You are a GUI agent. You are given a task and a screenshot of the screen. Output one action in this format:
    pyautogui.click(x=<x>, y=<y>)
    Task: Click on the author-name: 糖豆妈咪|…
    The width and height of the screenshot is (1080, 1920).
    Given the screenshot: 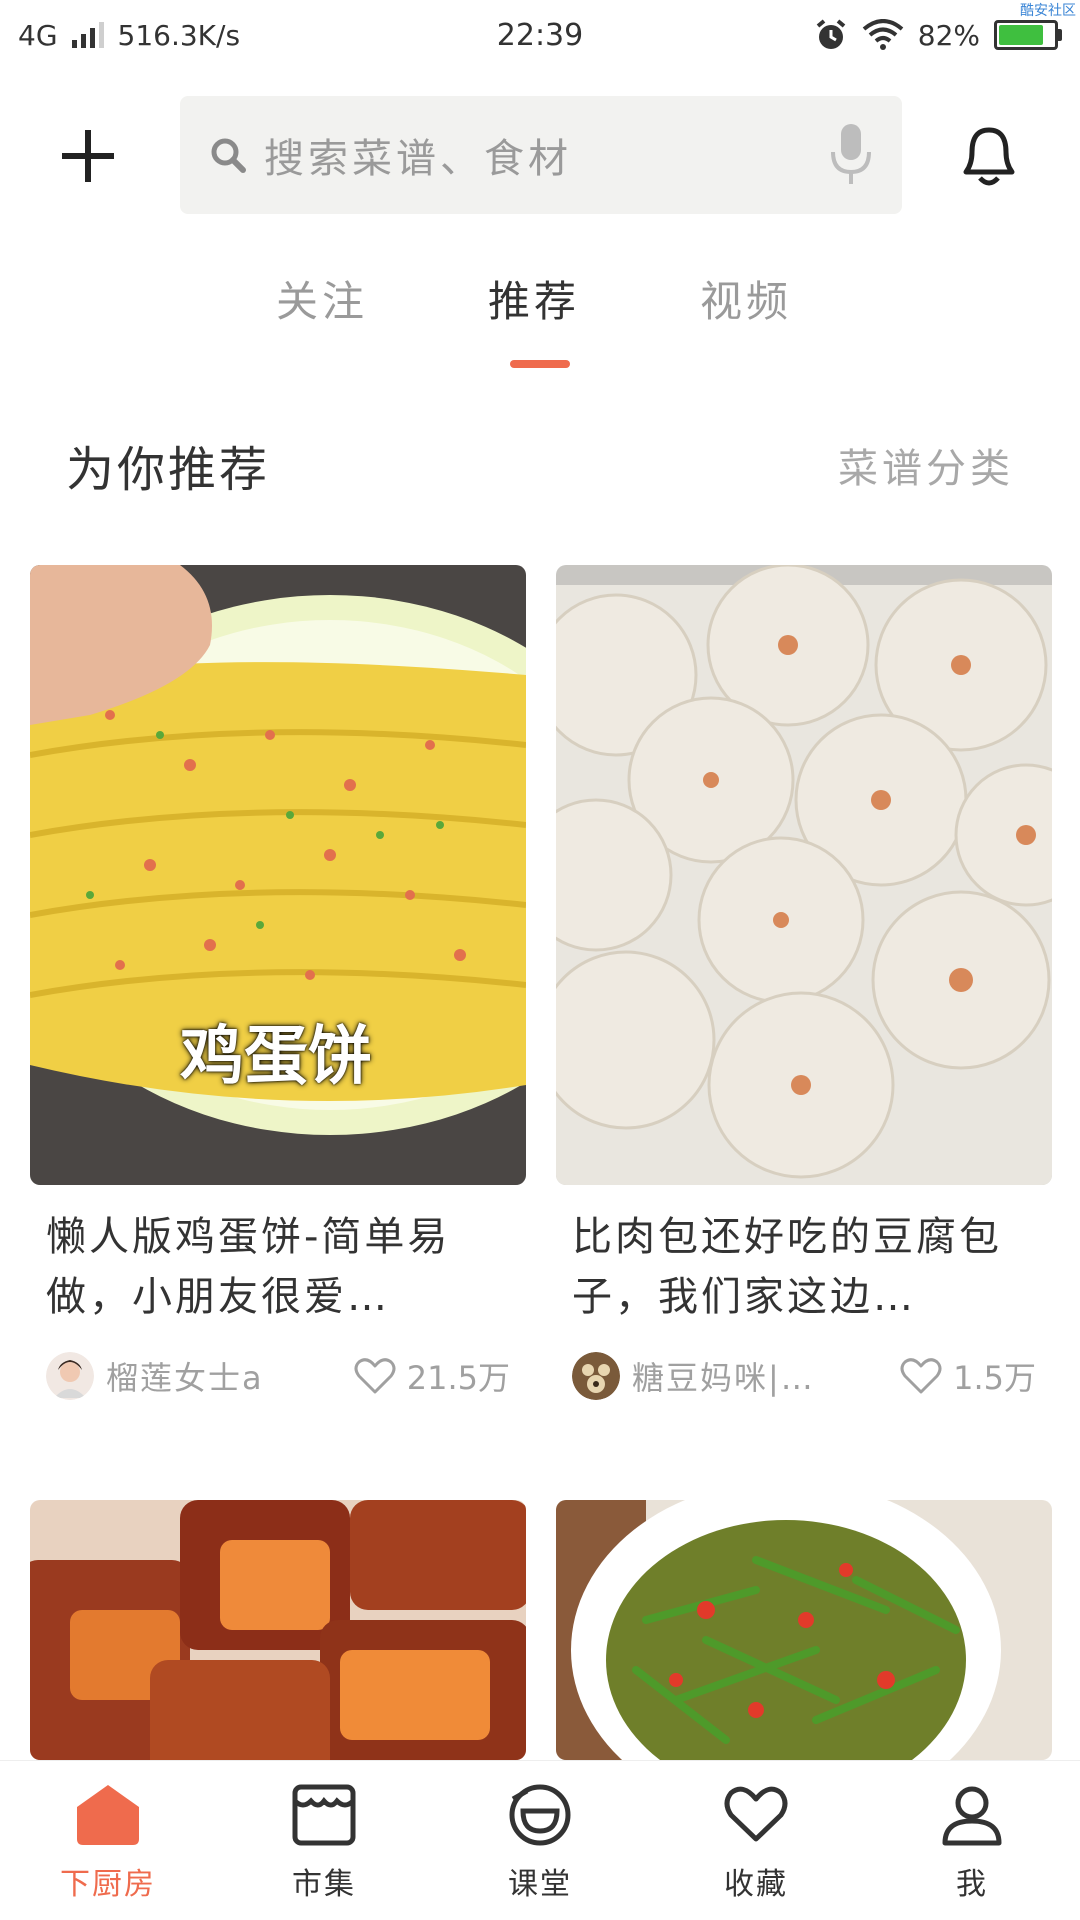 What is the action you would take?
    pyautogui.click(x=765, y=1376)
    